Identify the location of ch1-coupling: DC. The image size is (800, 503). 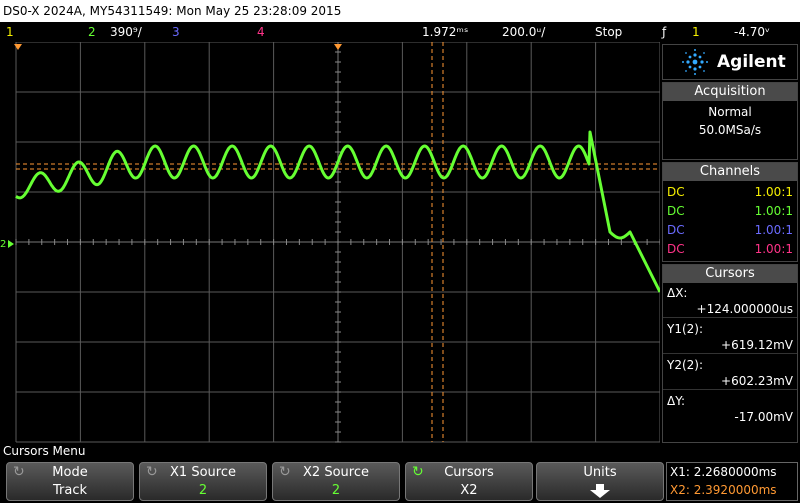
(676, 192).